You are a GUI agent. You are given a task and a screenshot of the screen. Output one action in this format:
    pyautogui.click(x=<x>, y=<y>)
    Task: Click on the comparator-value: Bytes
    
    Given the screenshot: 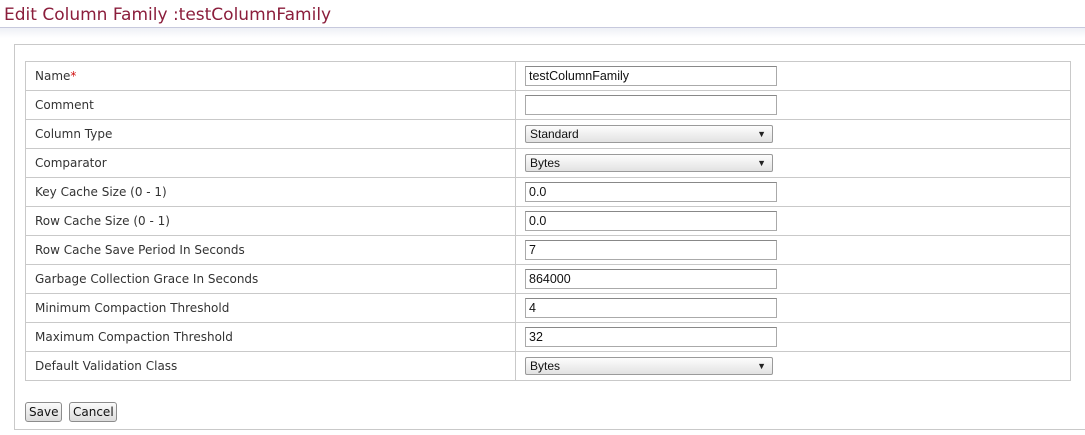 What is the action you would take?
    pyautogui.click(x=545, y=163)
    